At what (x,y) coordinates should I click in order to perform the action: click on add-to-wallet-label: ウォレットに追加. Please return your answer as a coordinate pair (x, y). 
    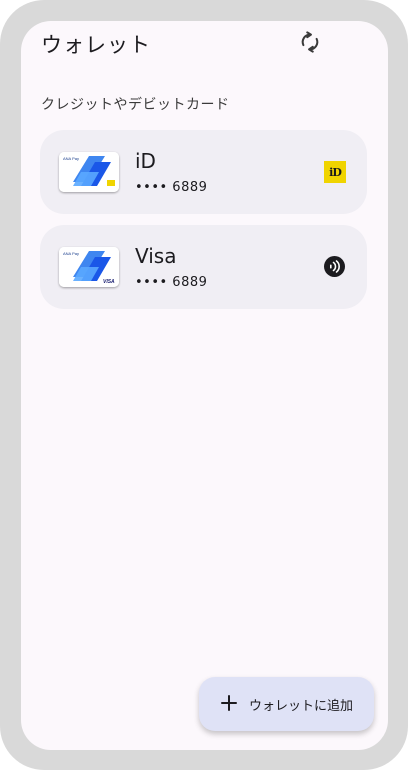
    Looking at the image, I should click on (301, 706).